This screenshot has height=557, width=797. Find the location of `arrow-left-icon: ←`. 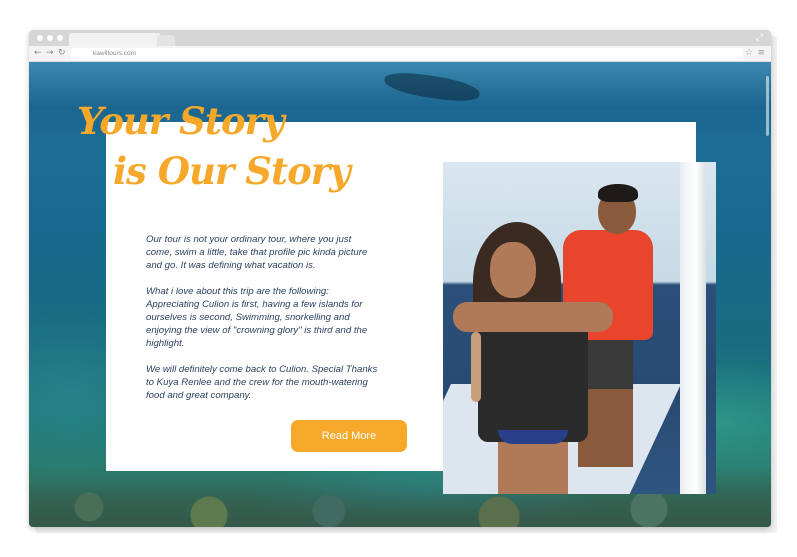

arrow-left-icon: ← is located at coordinates (38, 53).